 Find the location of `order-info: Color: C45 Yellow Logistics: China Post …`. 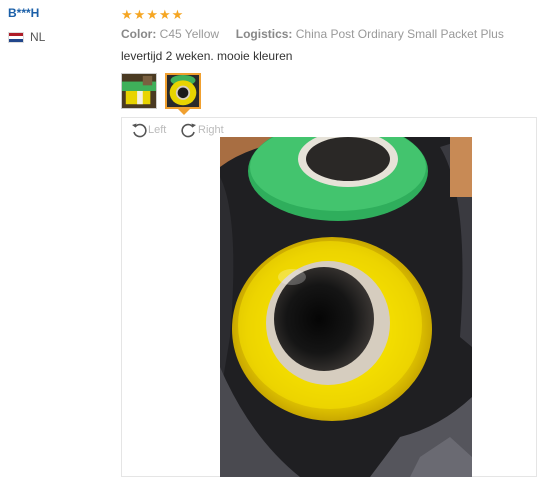

order-info: Color: C45 Yellow Logistics: China Post … is located at coordinates (330, 34).